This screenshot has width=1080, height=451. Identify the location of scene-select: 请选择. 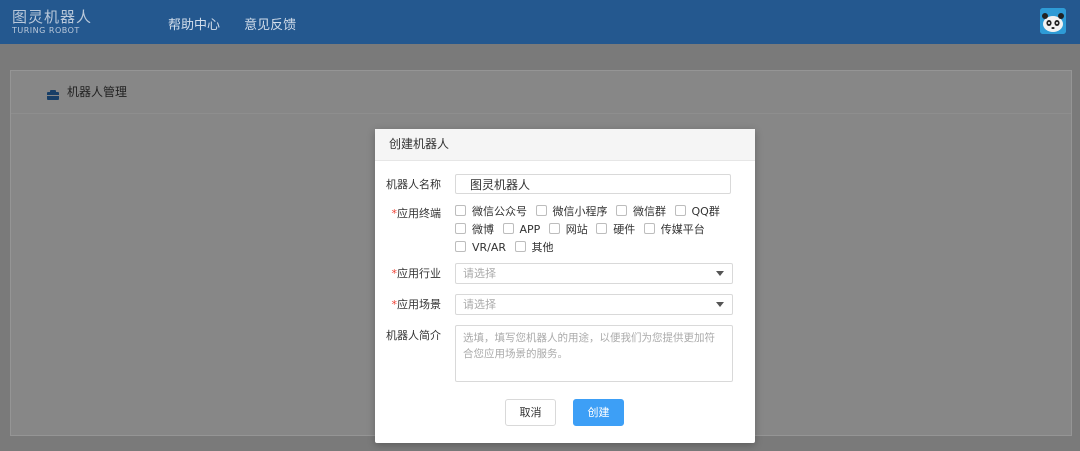
(594, 304).